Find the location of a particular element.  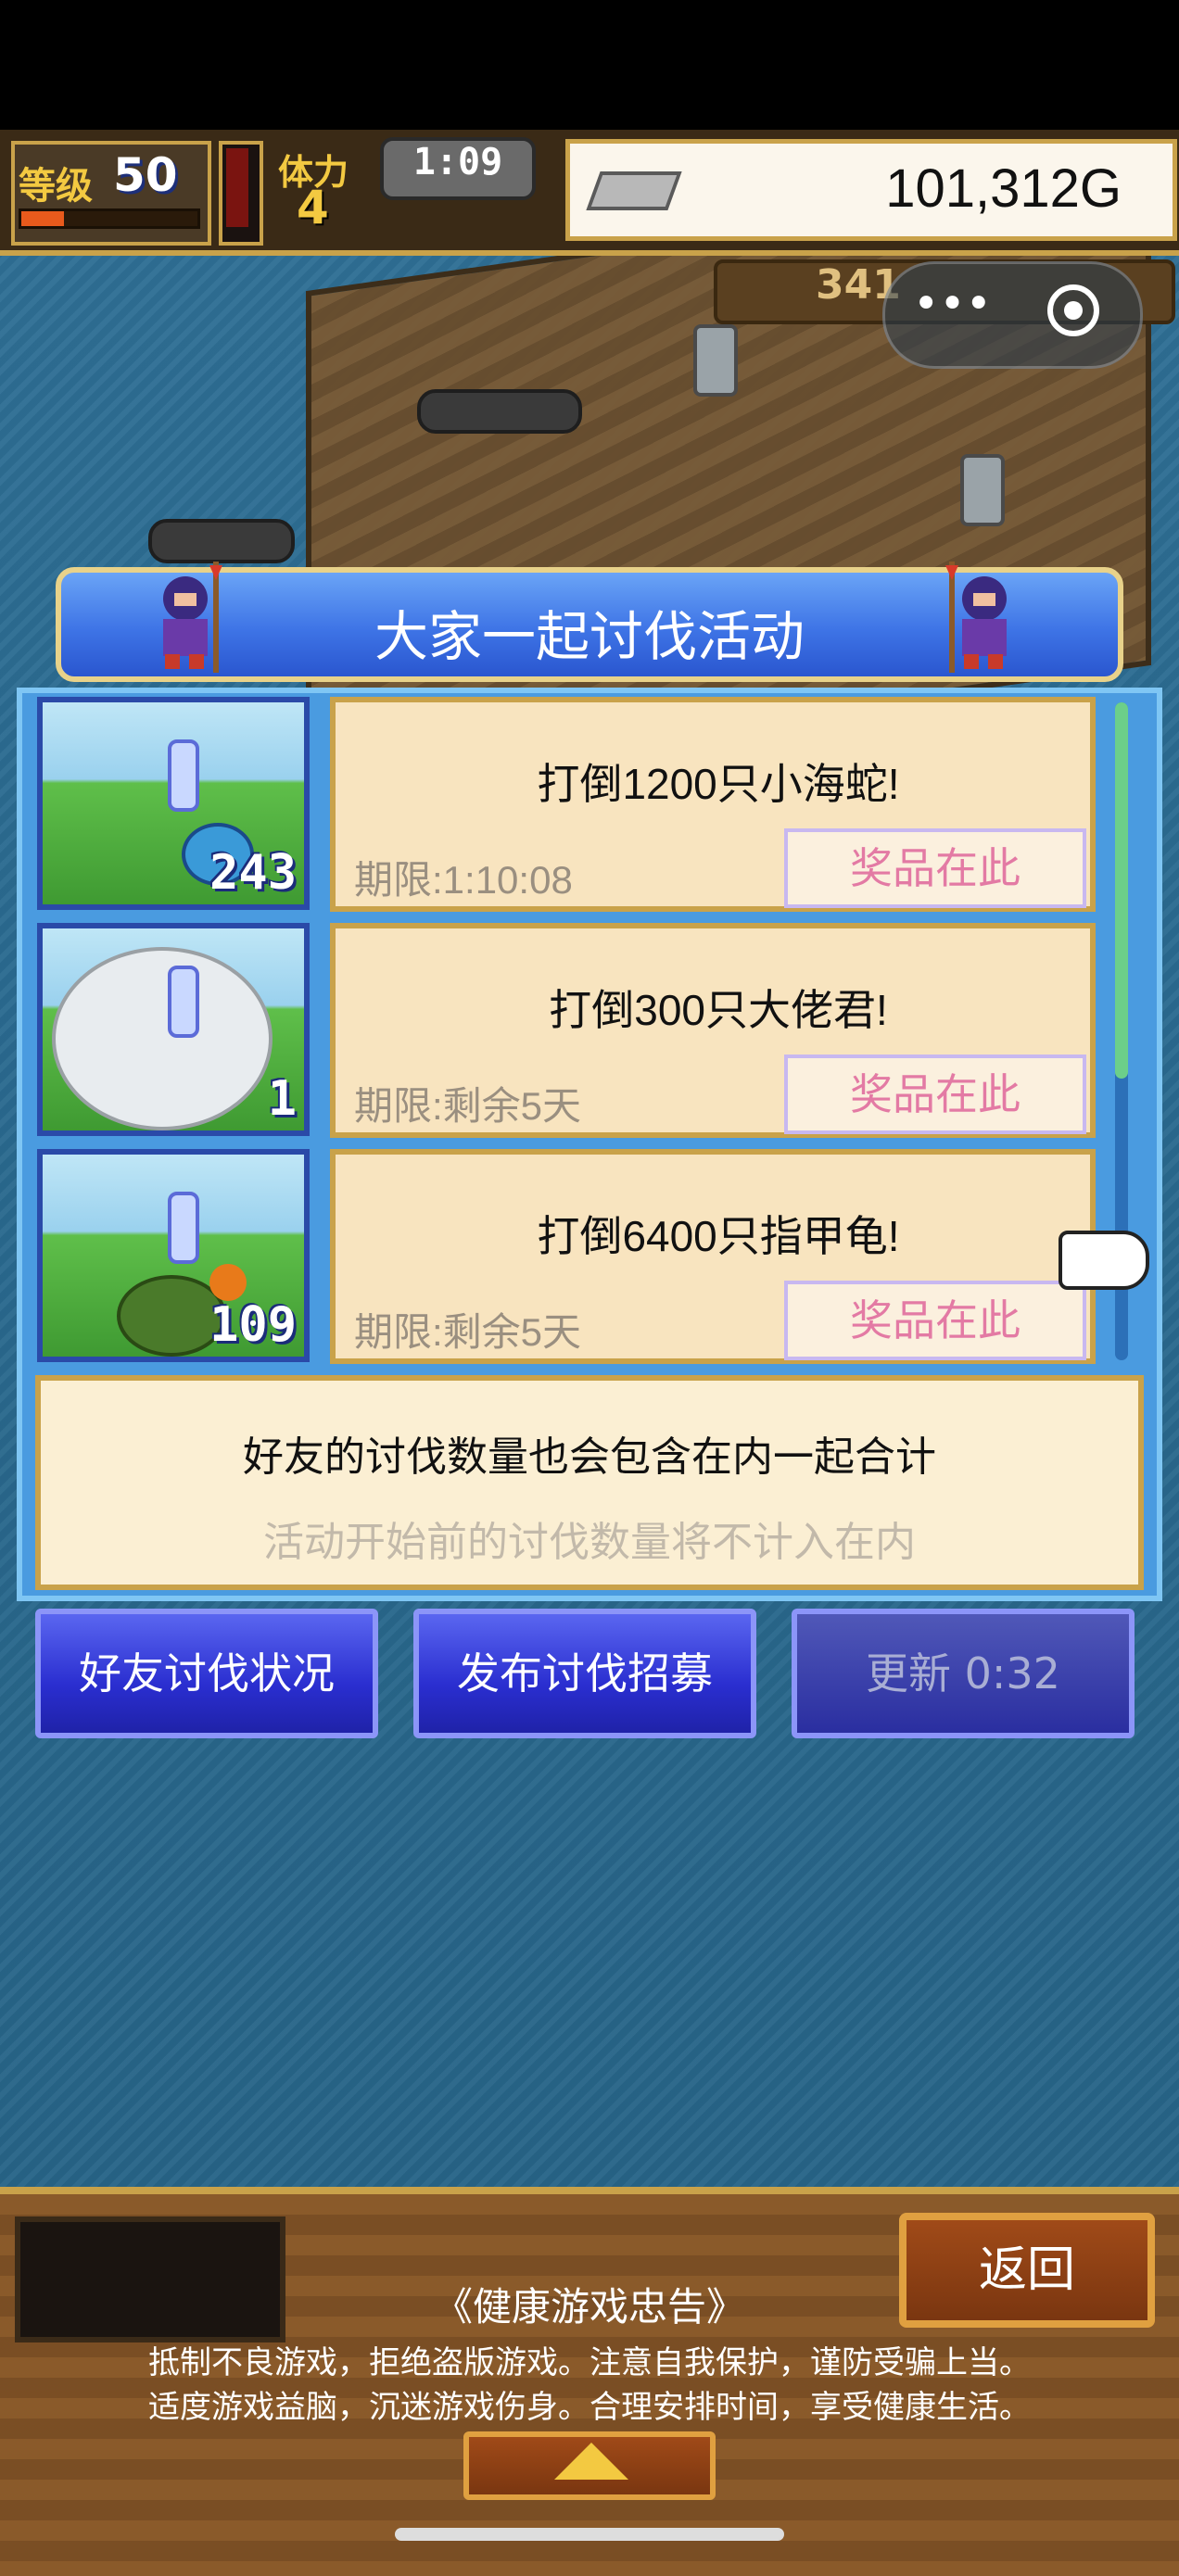

quest-title: 打倒1200只小海蛇! is located at coordinates (719, 784).